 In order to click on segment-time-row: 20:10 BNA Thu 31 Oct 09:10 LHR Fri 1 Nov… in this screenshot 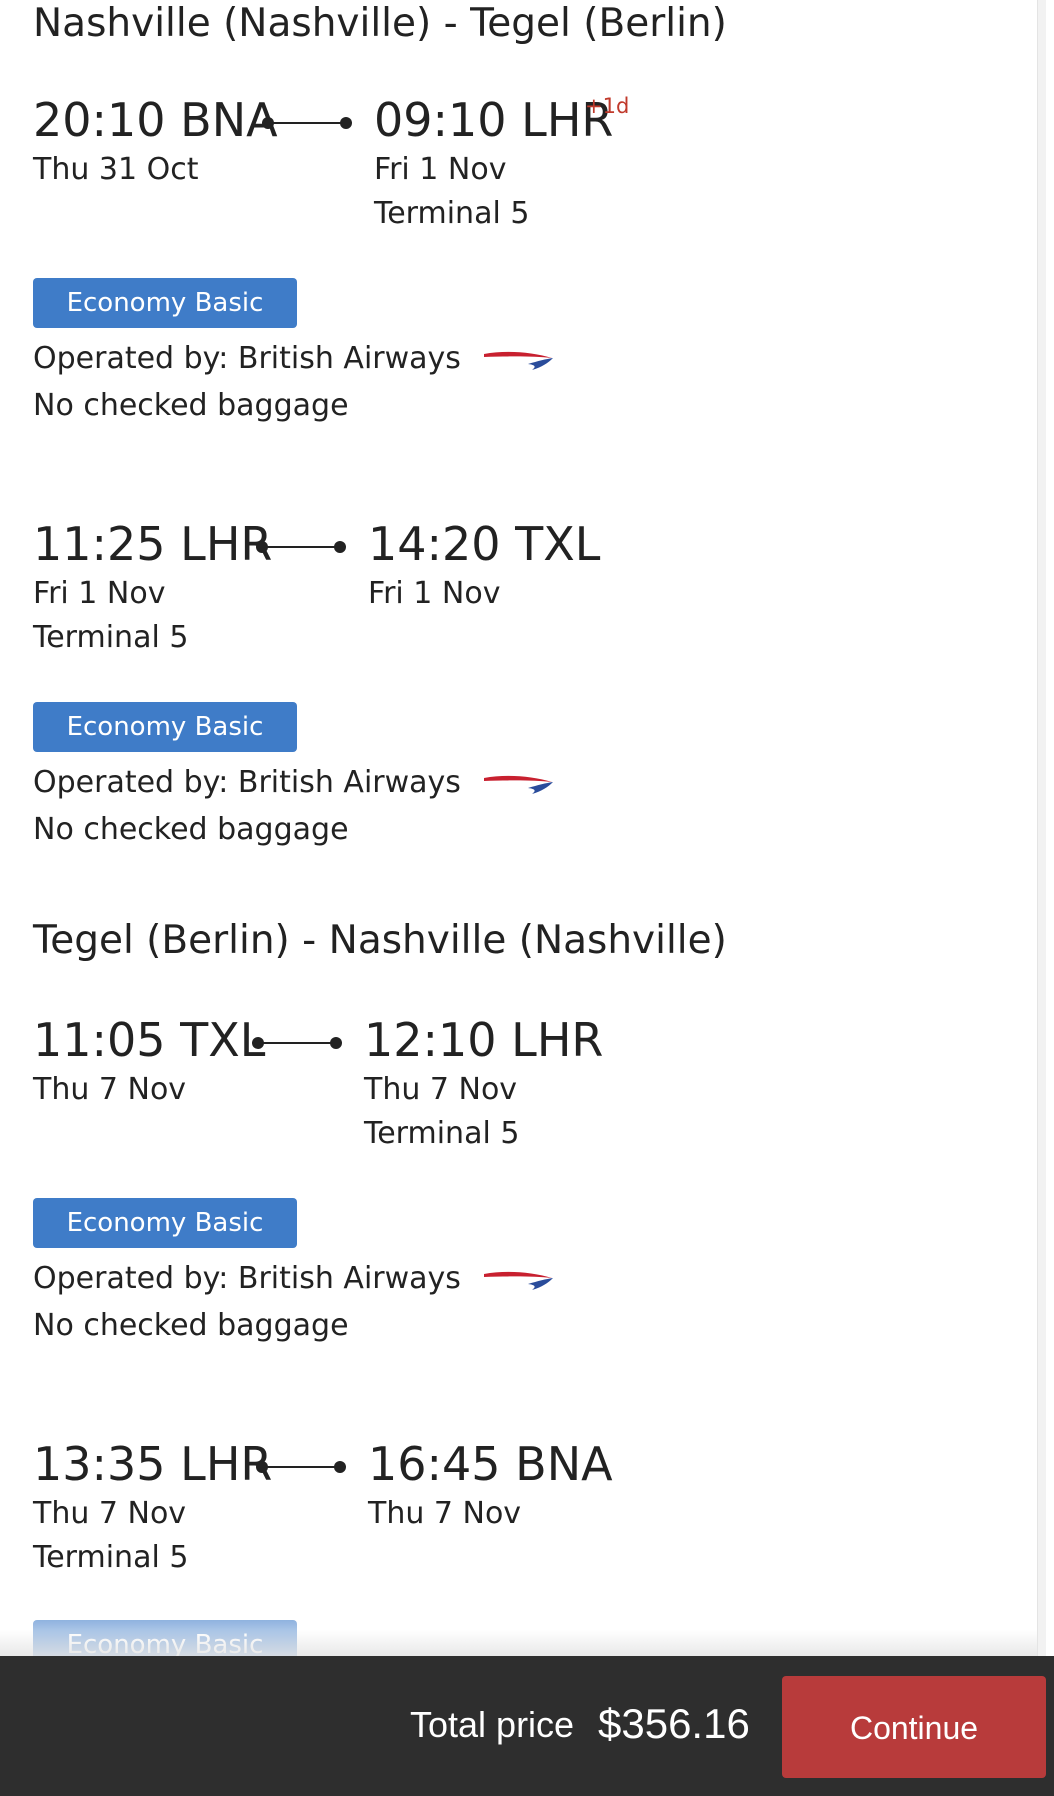, I will do `click(523, 161)`.